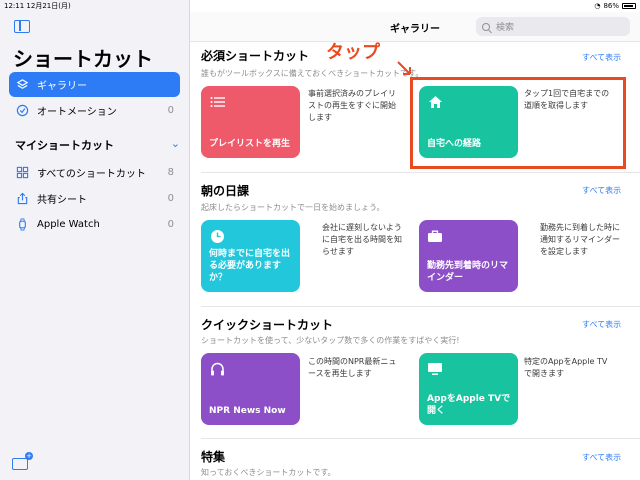 The image size is (640, 480). I want to click on card-description: 勤務先に到着した時に通知するリマインダーを設定します, so click(580, 239).